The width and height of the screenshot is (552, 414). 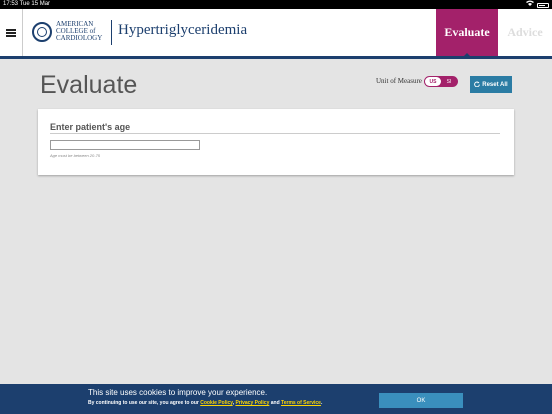 What do you see at coordinates (449, 81) in the screenshot?
I see `unit-option-si: SI` at bounding box center [449, 81].